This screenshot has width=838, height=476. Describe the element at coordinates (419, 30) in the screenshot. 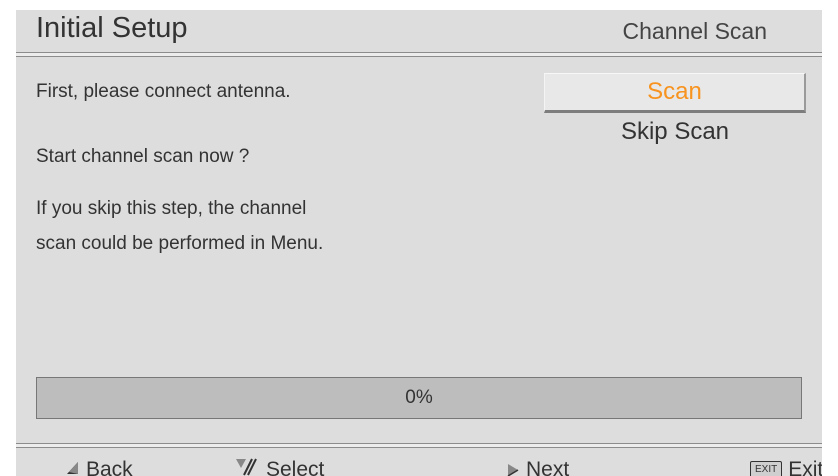

I see `title-bar: Initial Setup Channel Scan` at that location.